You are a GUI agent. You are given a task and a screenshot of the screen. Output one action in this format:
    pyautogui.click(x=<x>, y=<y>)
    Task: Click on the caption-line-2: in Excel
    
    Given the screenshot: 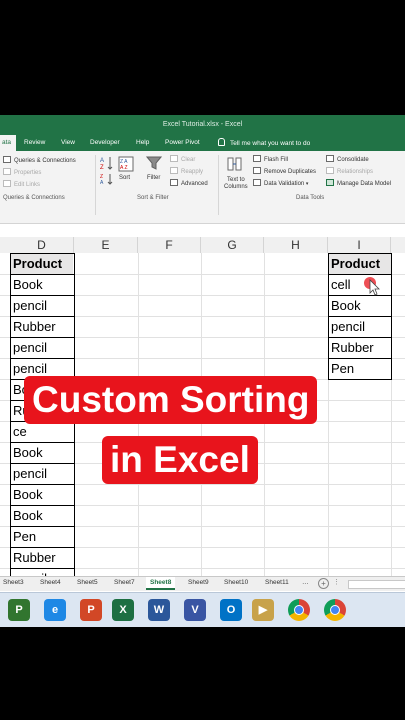 What is the action you would take?
    pyautogui.click(x=180, y=460)
    